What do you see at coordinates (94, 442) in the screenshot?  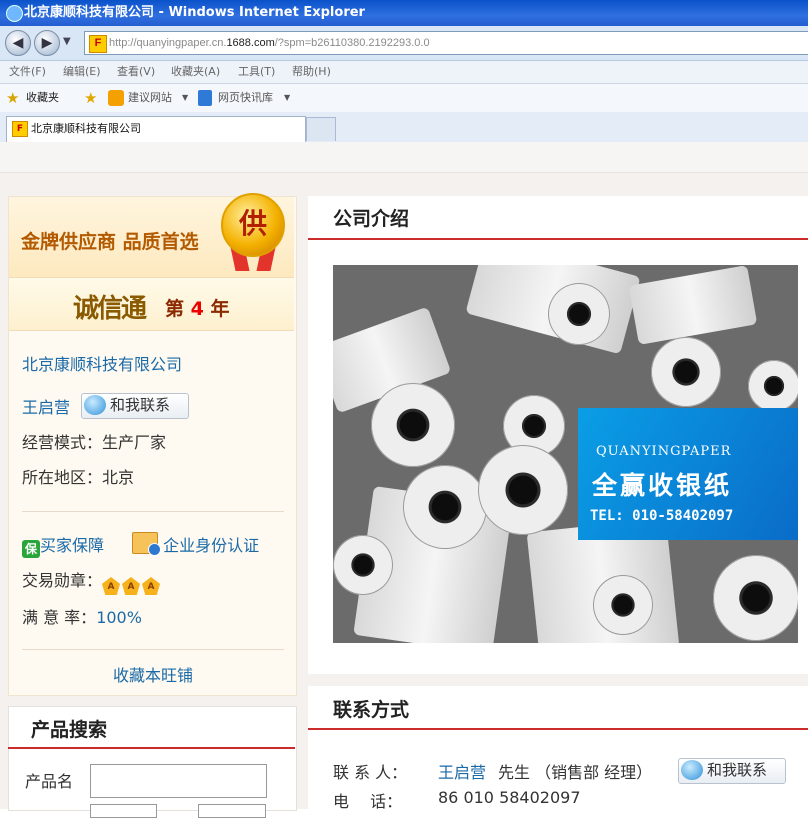 I see `business-mode: 经营模式：生产厂家` at bounding box center [94, 442].